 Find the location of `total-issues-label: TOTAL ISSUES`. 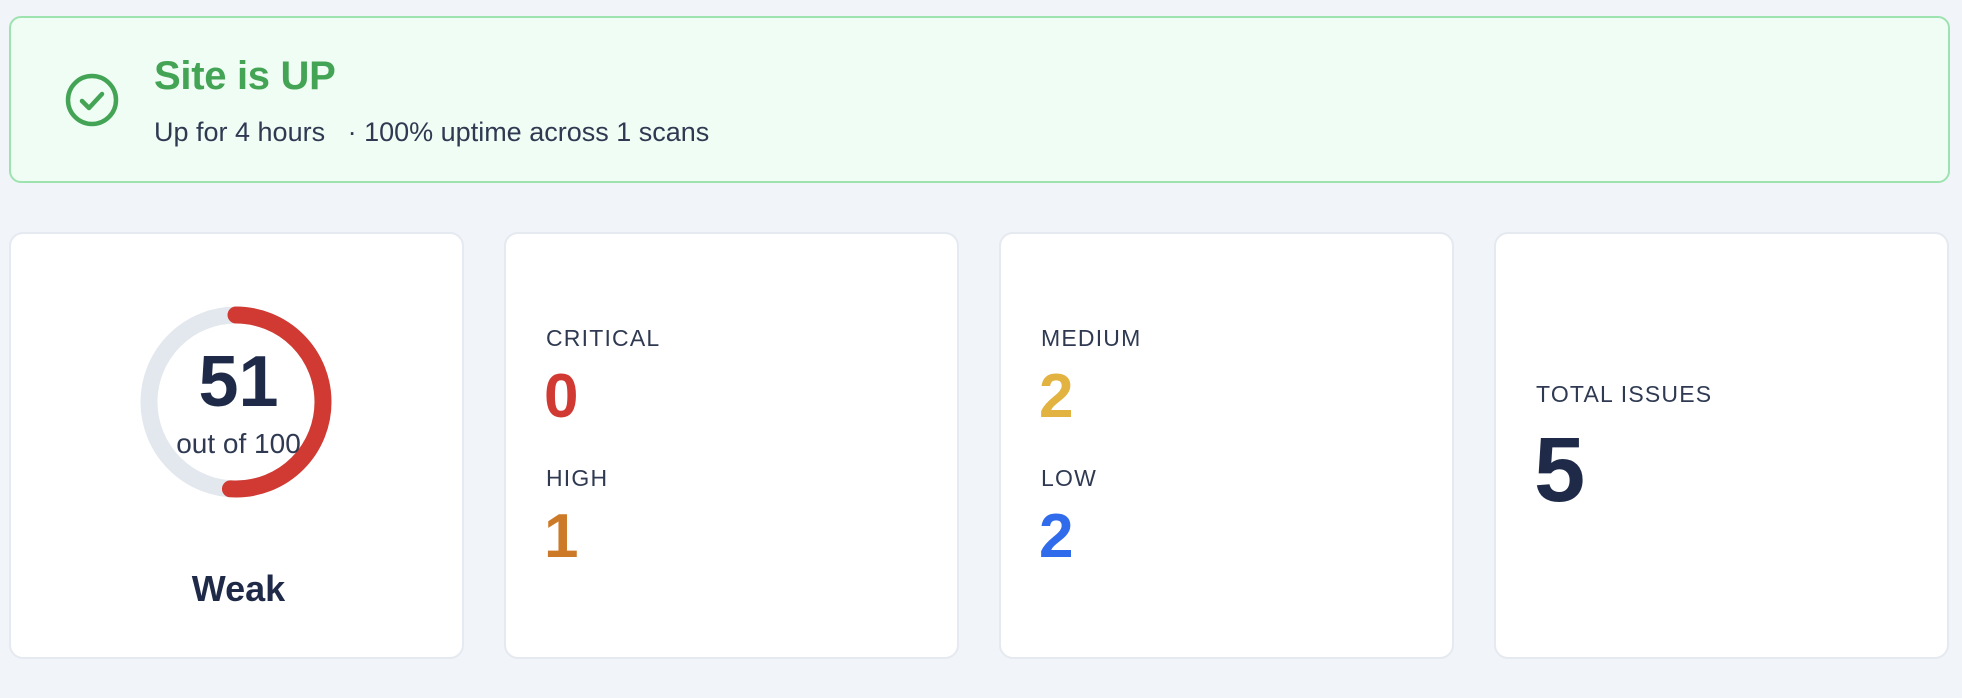

total-issues-label: TOTAL ISSUES is located at coordinates (1624, 394).